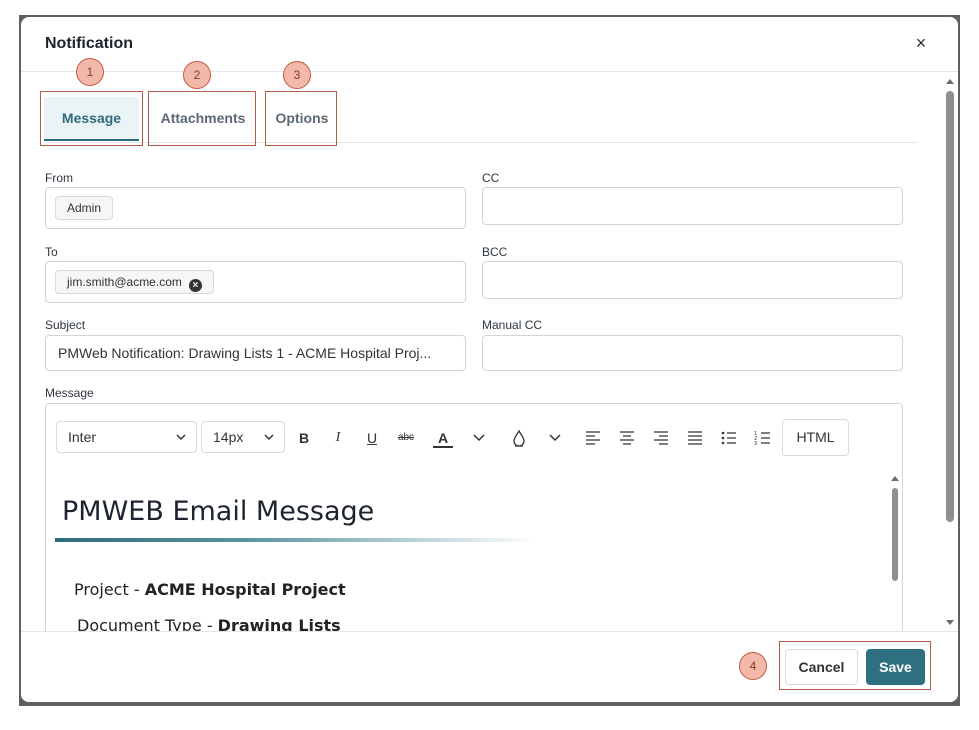 The height and width of the screenshot is (730, 979). Describe the element at coordinates (443, 438) in the screenshot. I see `text-color-button: A` at that location.